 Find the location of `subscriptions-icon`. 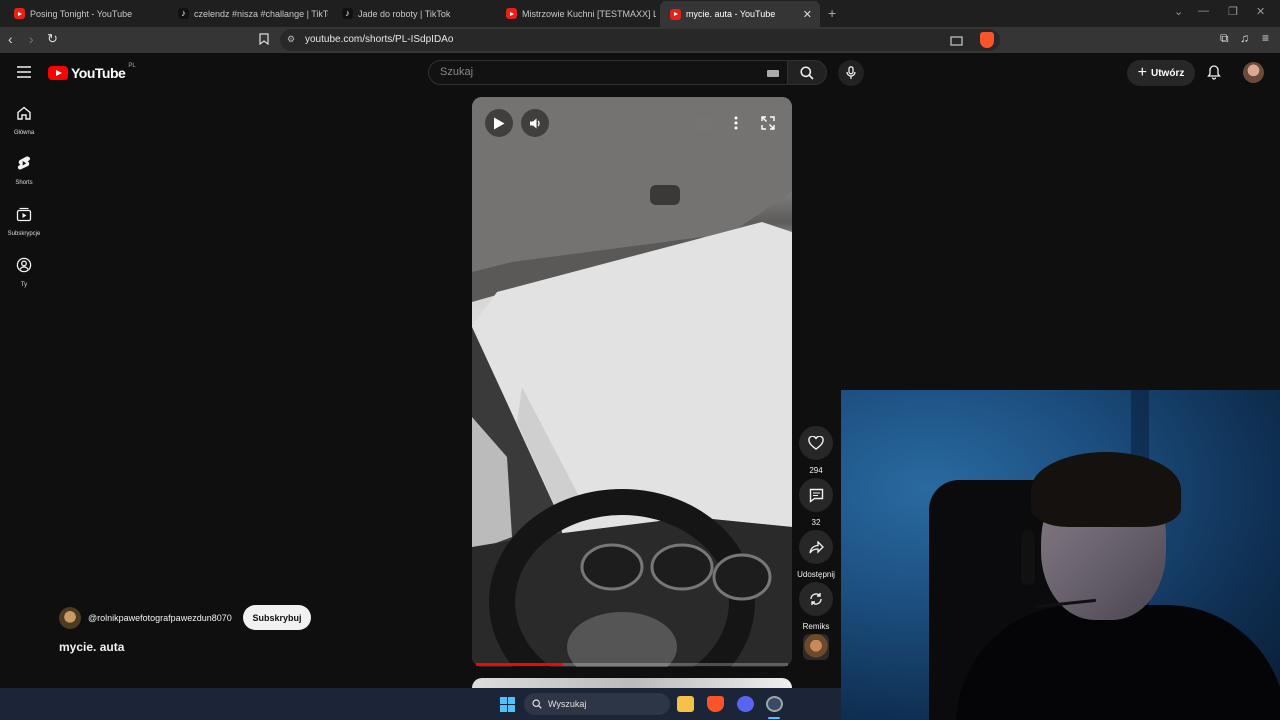

subscriptions-icon is located at coordinates (24, 214).